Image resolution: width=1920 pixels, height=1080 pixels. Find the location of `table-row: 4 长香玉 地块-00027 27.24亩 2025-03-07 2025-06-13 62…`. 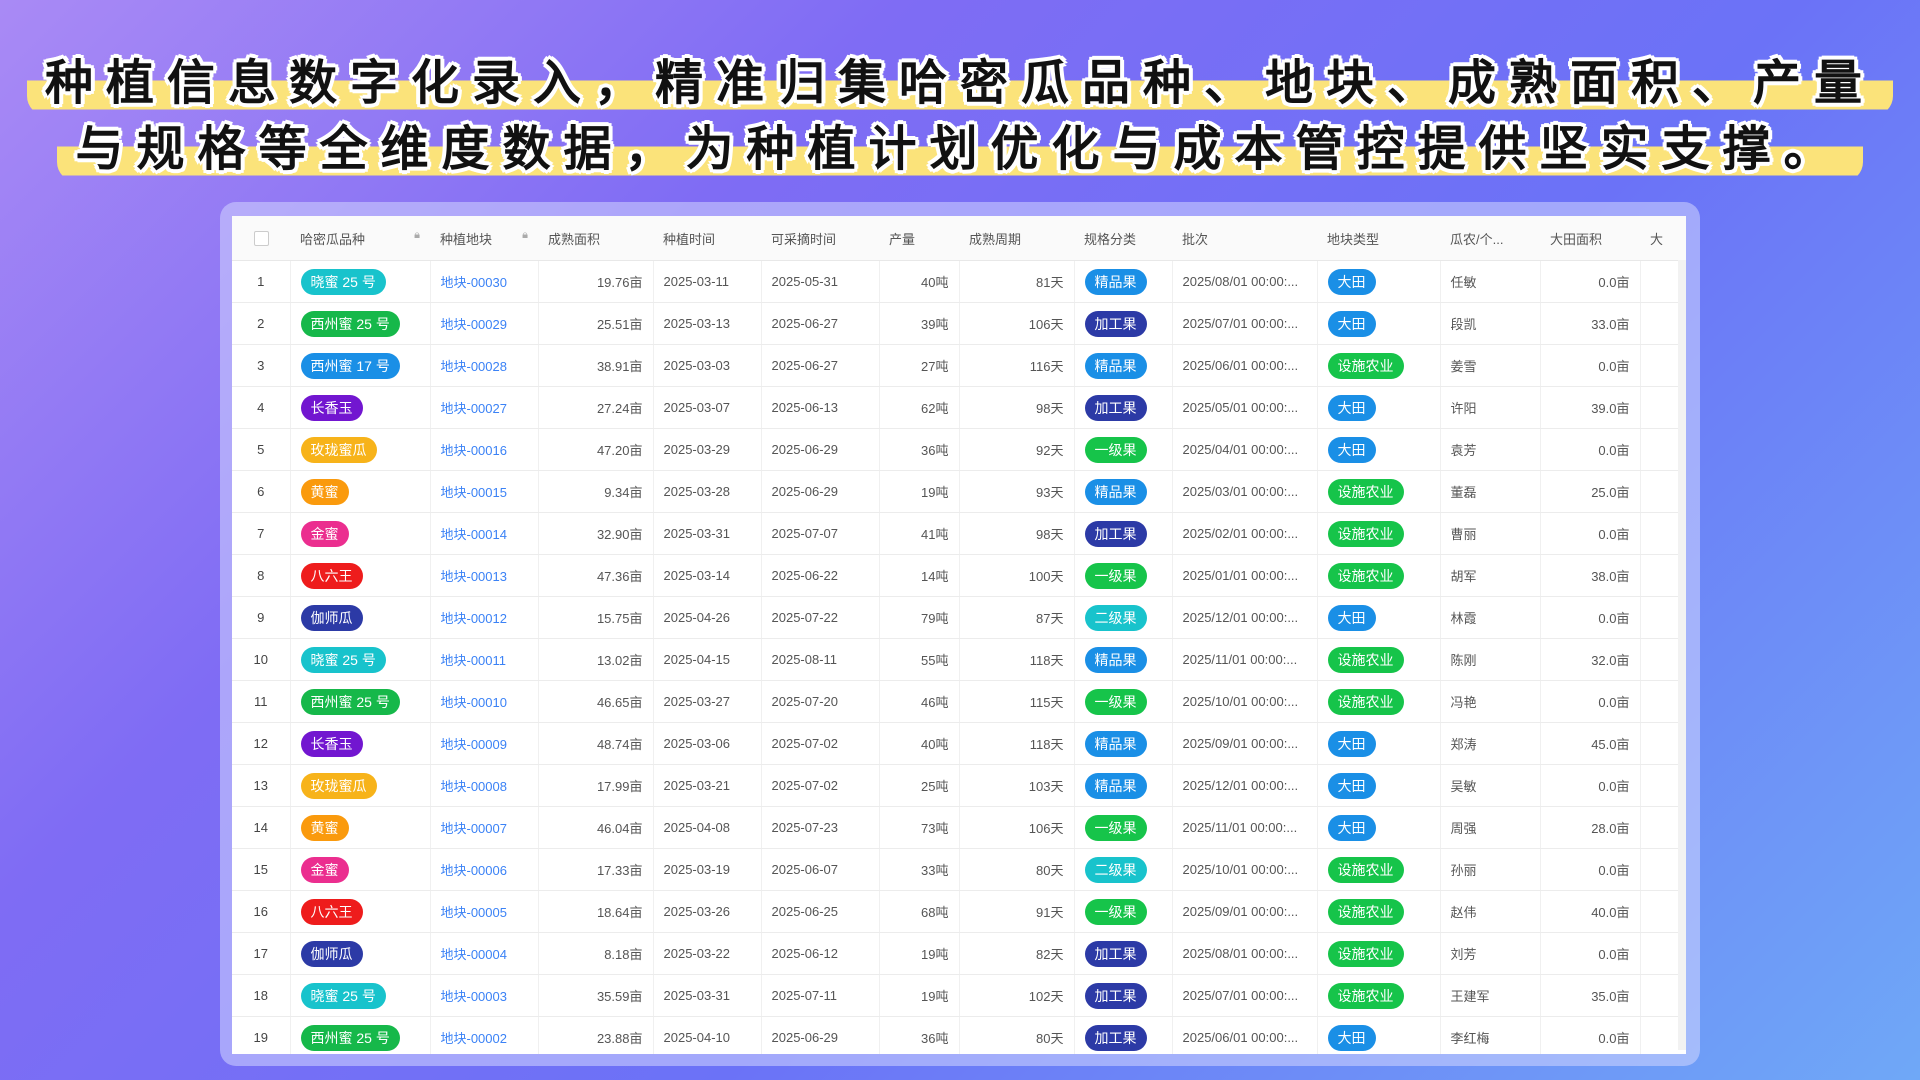

table-row: 4 长香玉 地块-00027 27.24亩 2025-03-07 2025-06-13 62… is located at coordinates (959, 407).